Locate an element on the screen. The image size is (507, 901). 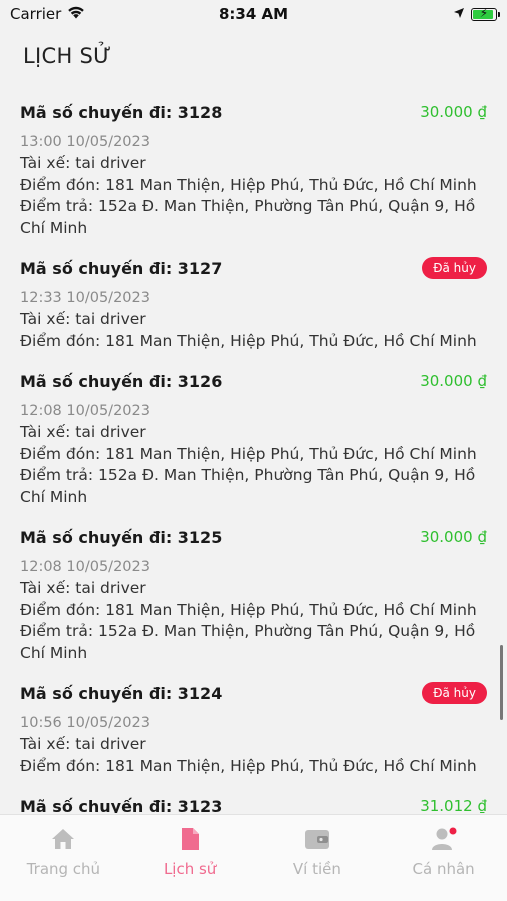
document-icon is located at coordinates (190, 839).